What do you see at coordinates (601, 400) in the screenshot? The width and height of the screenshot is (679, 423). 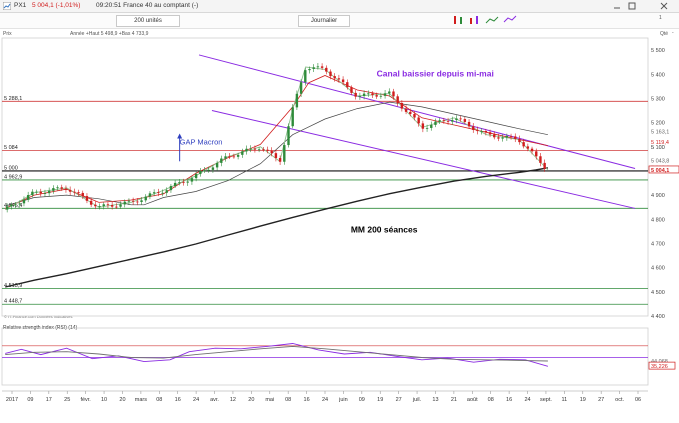 I see `x-tick-label: 27` at bounding box center [601, 400].